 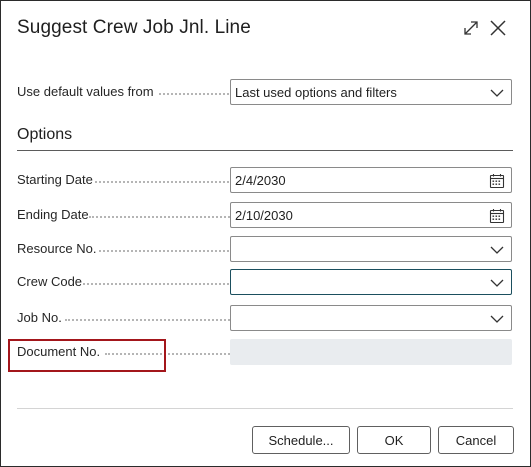 What do you see at coordinates (45, 134) in the screenshot?
I see `options-heading: Options` at bounding box center [45, 134].